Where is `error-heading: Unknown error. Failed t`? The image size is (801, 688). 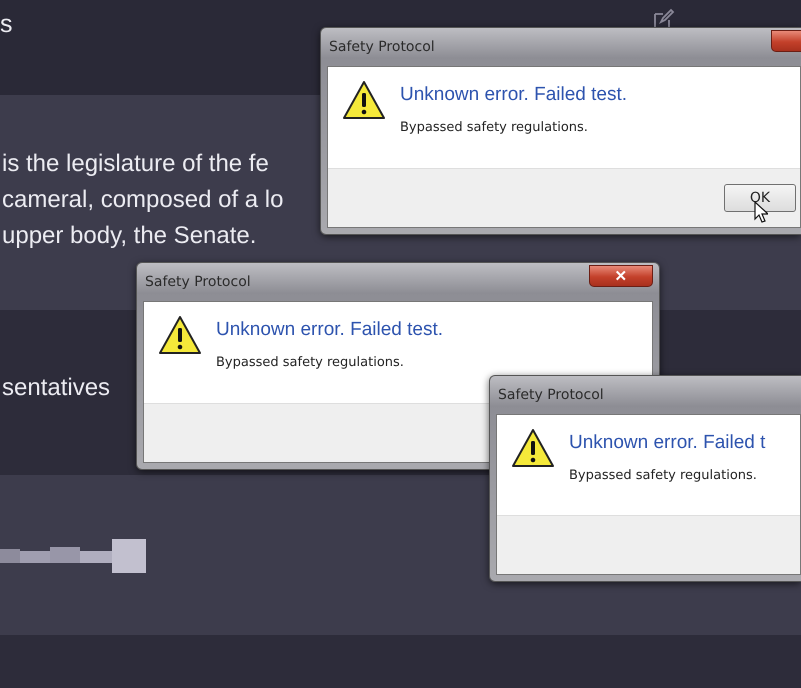 error-heading: Unknown error. Failed t is located at coordinates (667, 443).